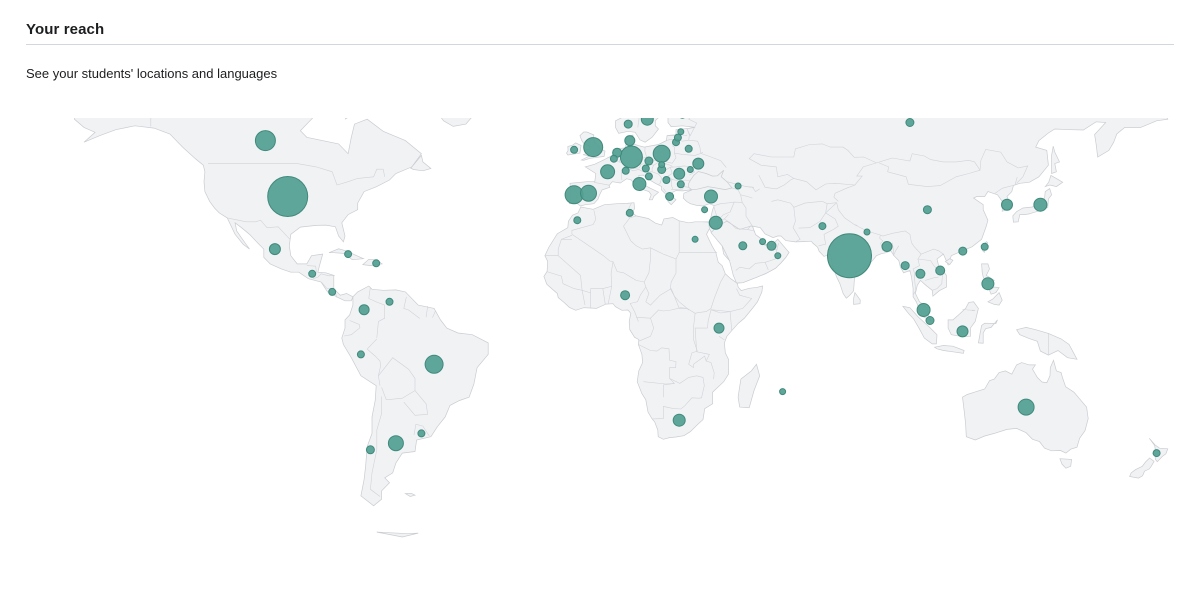  What do you see at coordinates (749, 386) in the screenshot?
I see `land-madagascar` at bounding box center [749, 386].